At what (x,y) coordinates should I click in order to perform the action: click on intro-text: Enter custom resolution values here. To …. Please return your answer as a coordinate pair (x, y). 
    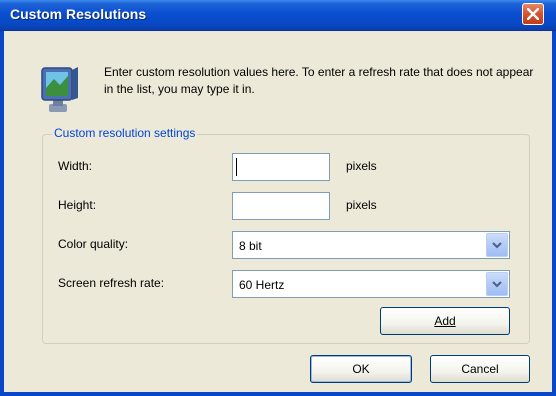
    Looking at the image, I should click on (319, 80).